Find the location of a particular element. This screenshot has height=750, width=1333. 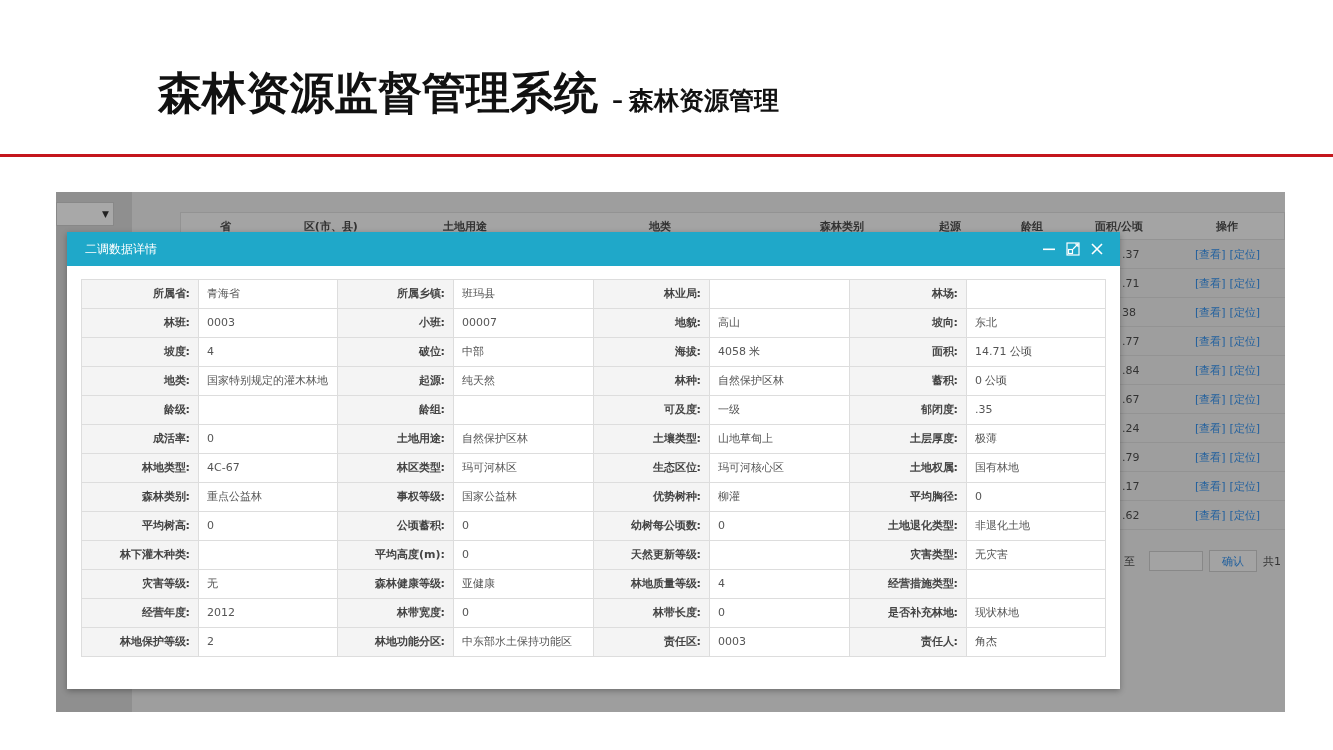

field-value: 无灾害 is located at coordinates (1036, 555).